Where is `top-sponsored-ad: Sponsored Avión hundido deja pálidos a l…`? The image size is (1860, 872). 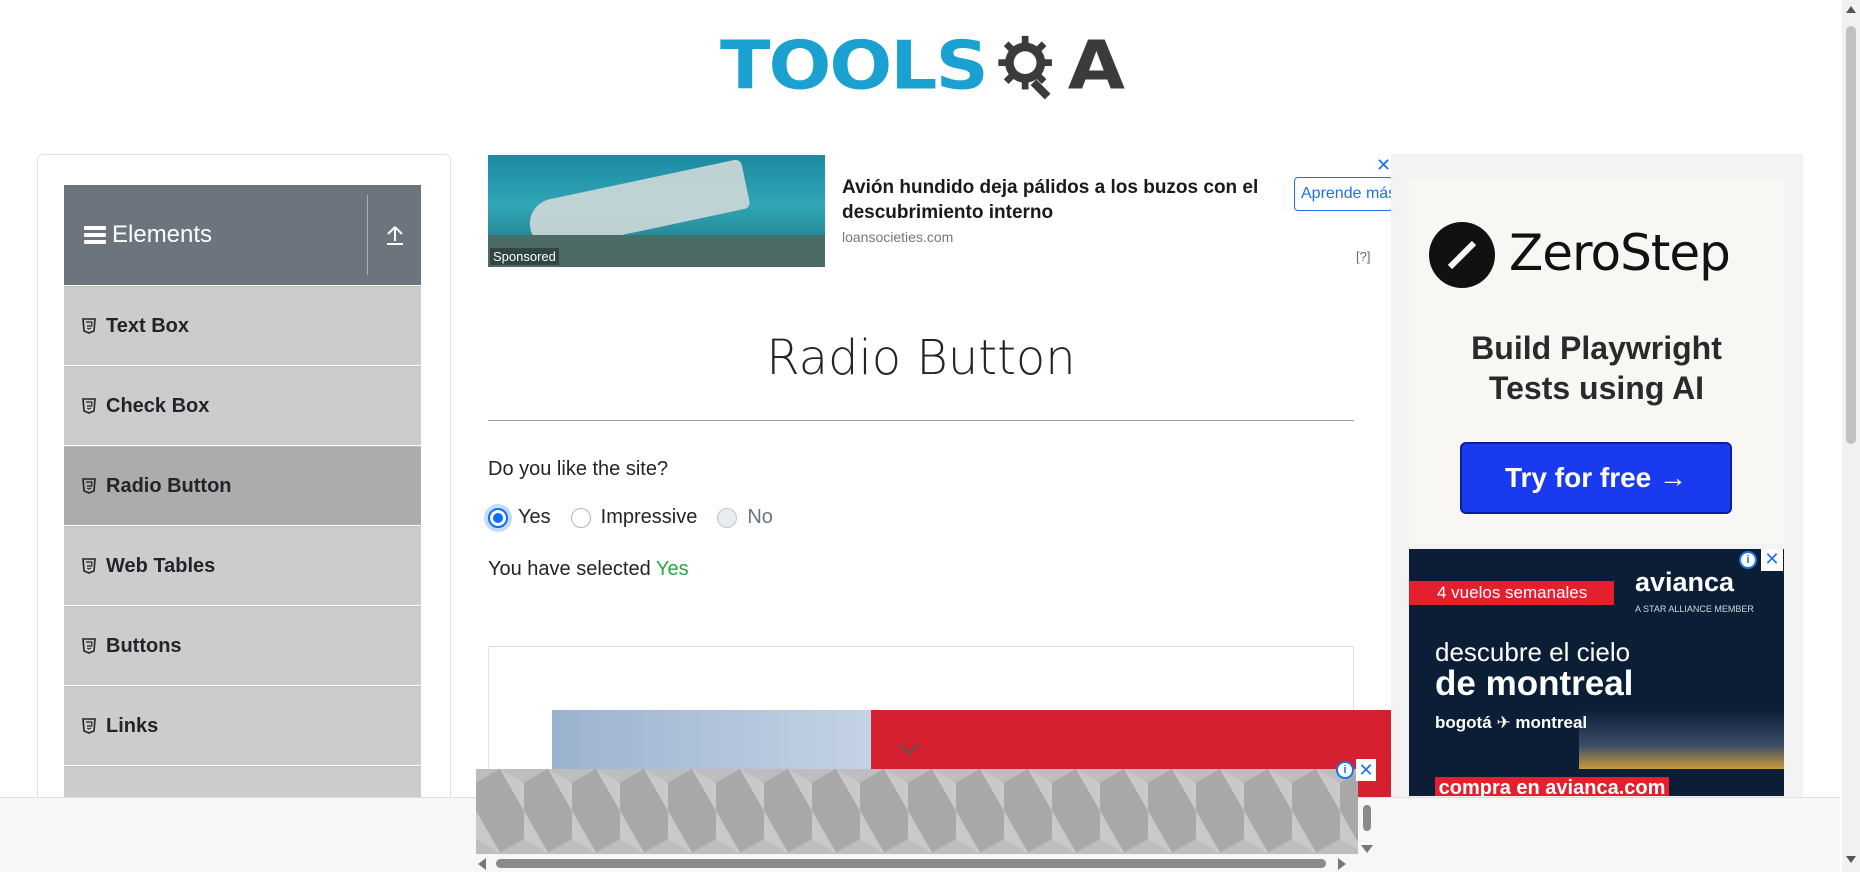
top-sponsored-ad: Sponsored Avión hundido deja pálidos a l… is located at coordinates (940, 212).